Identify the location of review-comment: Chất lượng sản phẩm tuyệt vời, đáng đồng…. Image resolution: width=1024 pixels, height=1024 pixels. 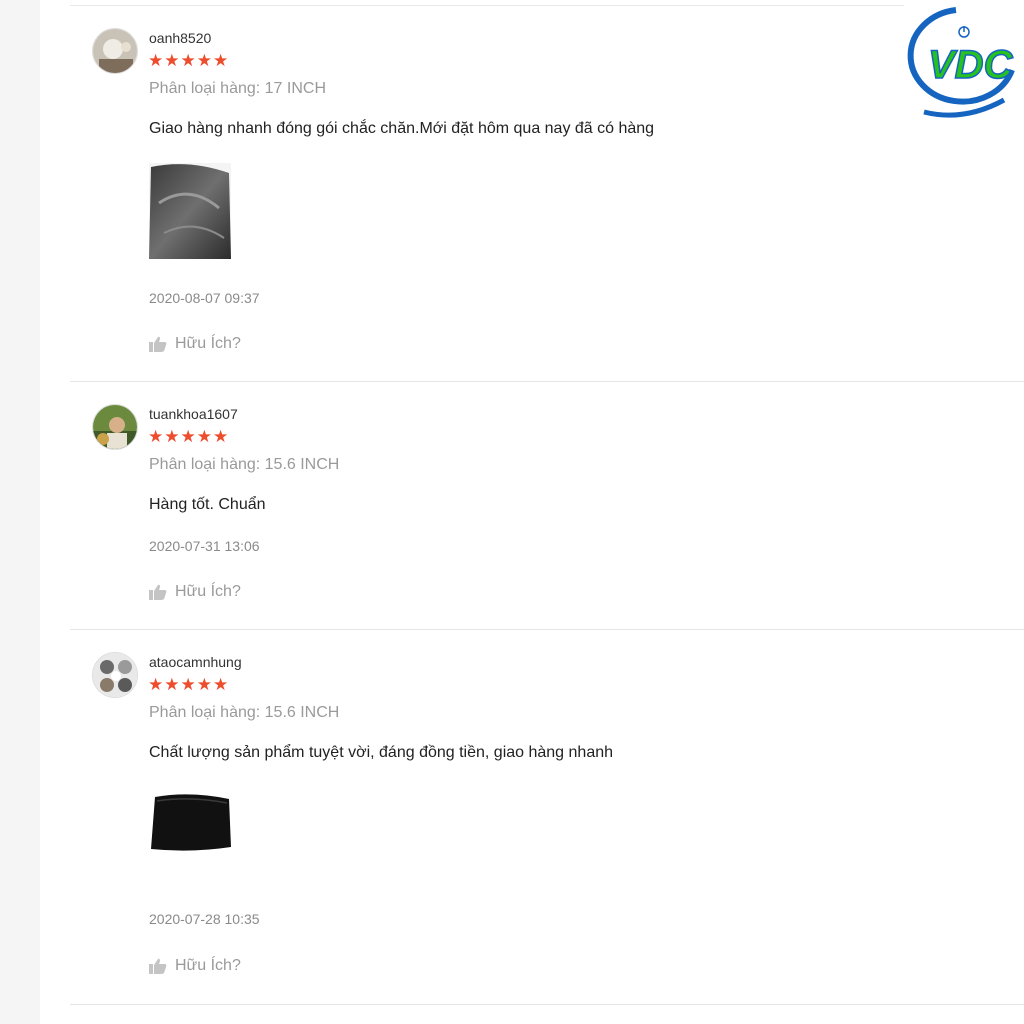
(381, 752).